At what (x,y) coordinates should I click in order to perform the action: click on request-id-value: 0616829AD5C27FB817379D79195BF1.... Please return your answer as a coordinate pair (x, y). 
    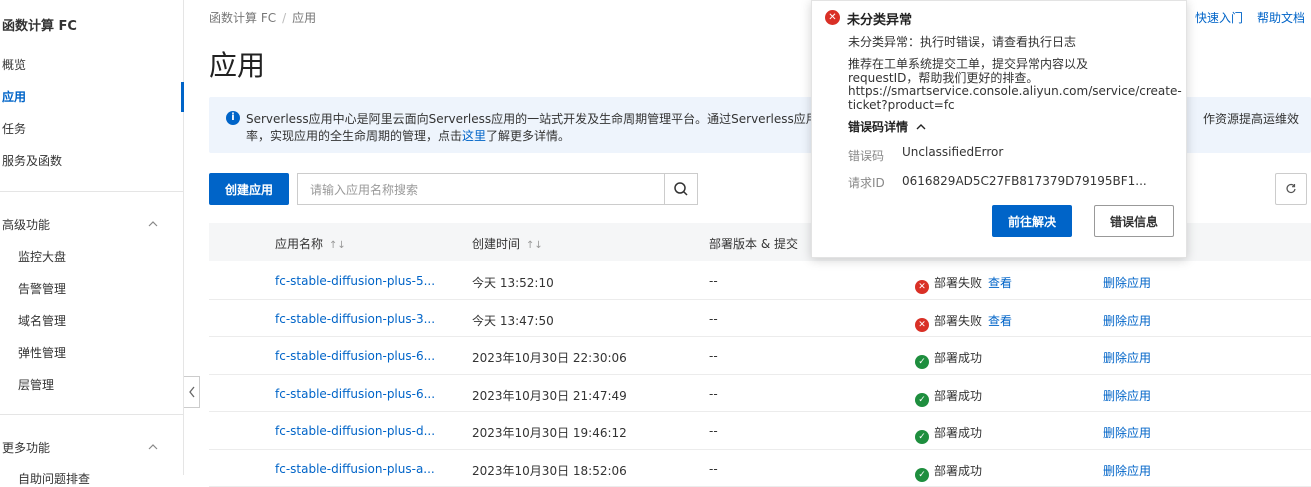
    Looking at the image, I should click on (1024, 181).